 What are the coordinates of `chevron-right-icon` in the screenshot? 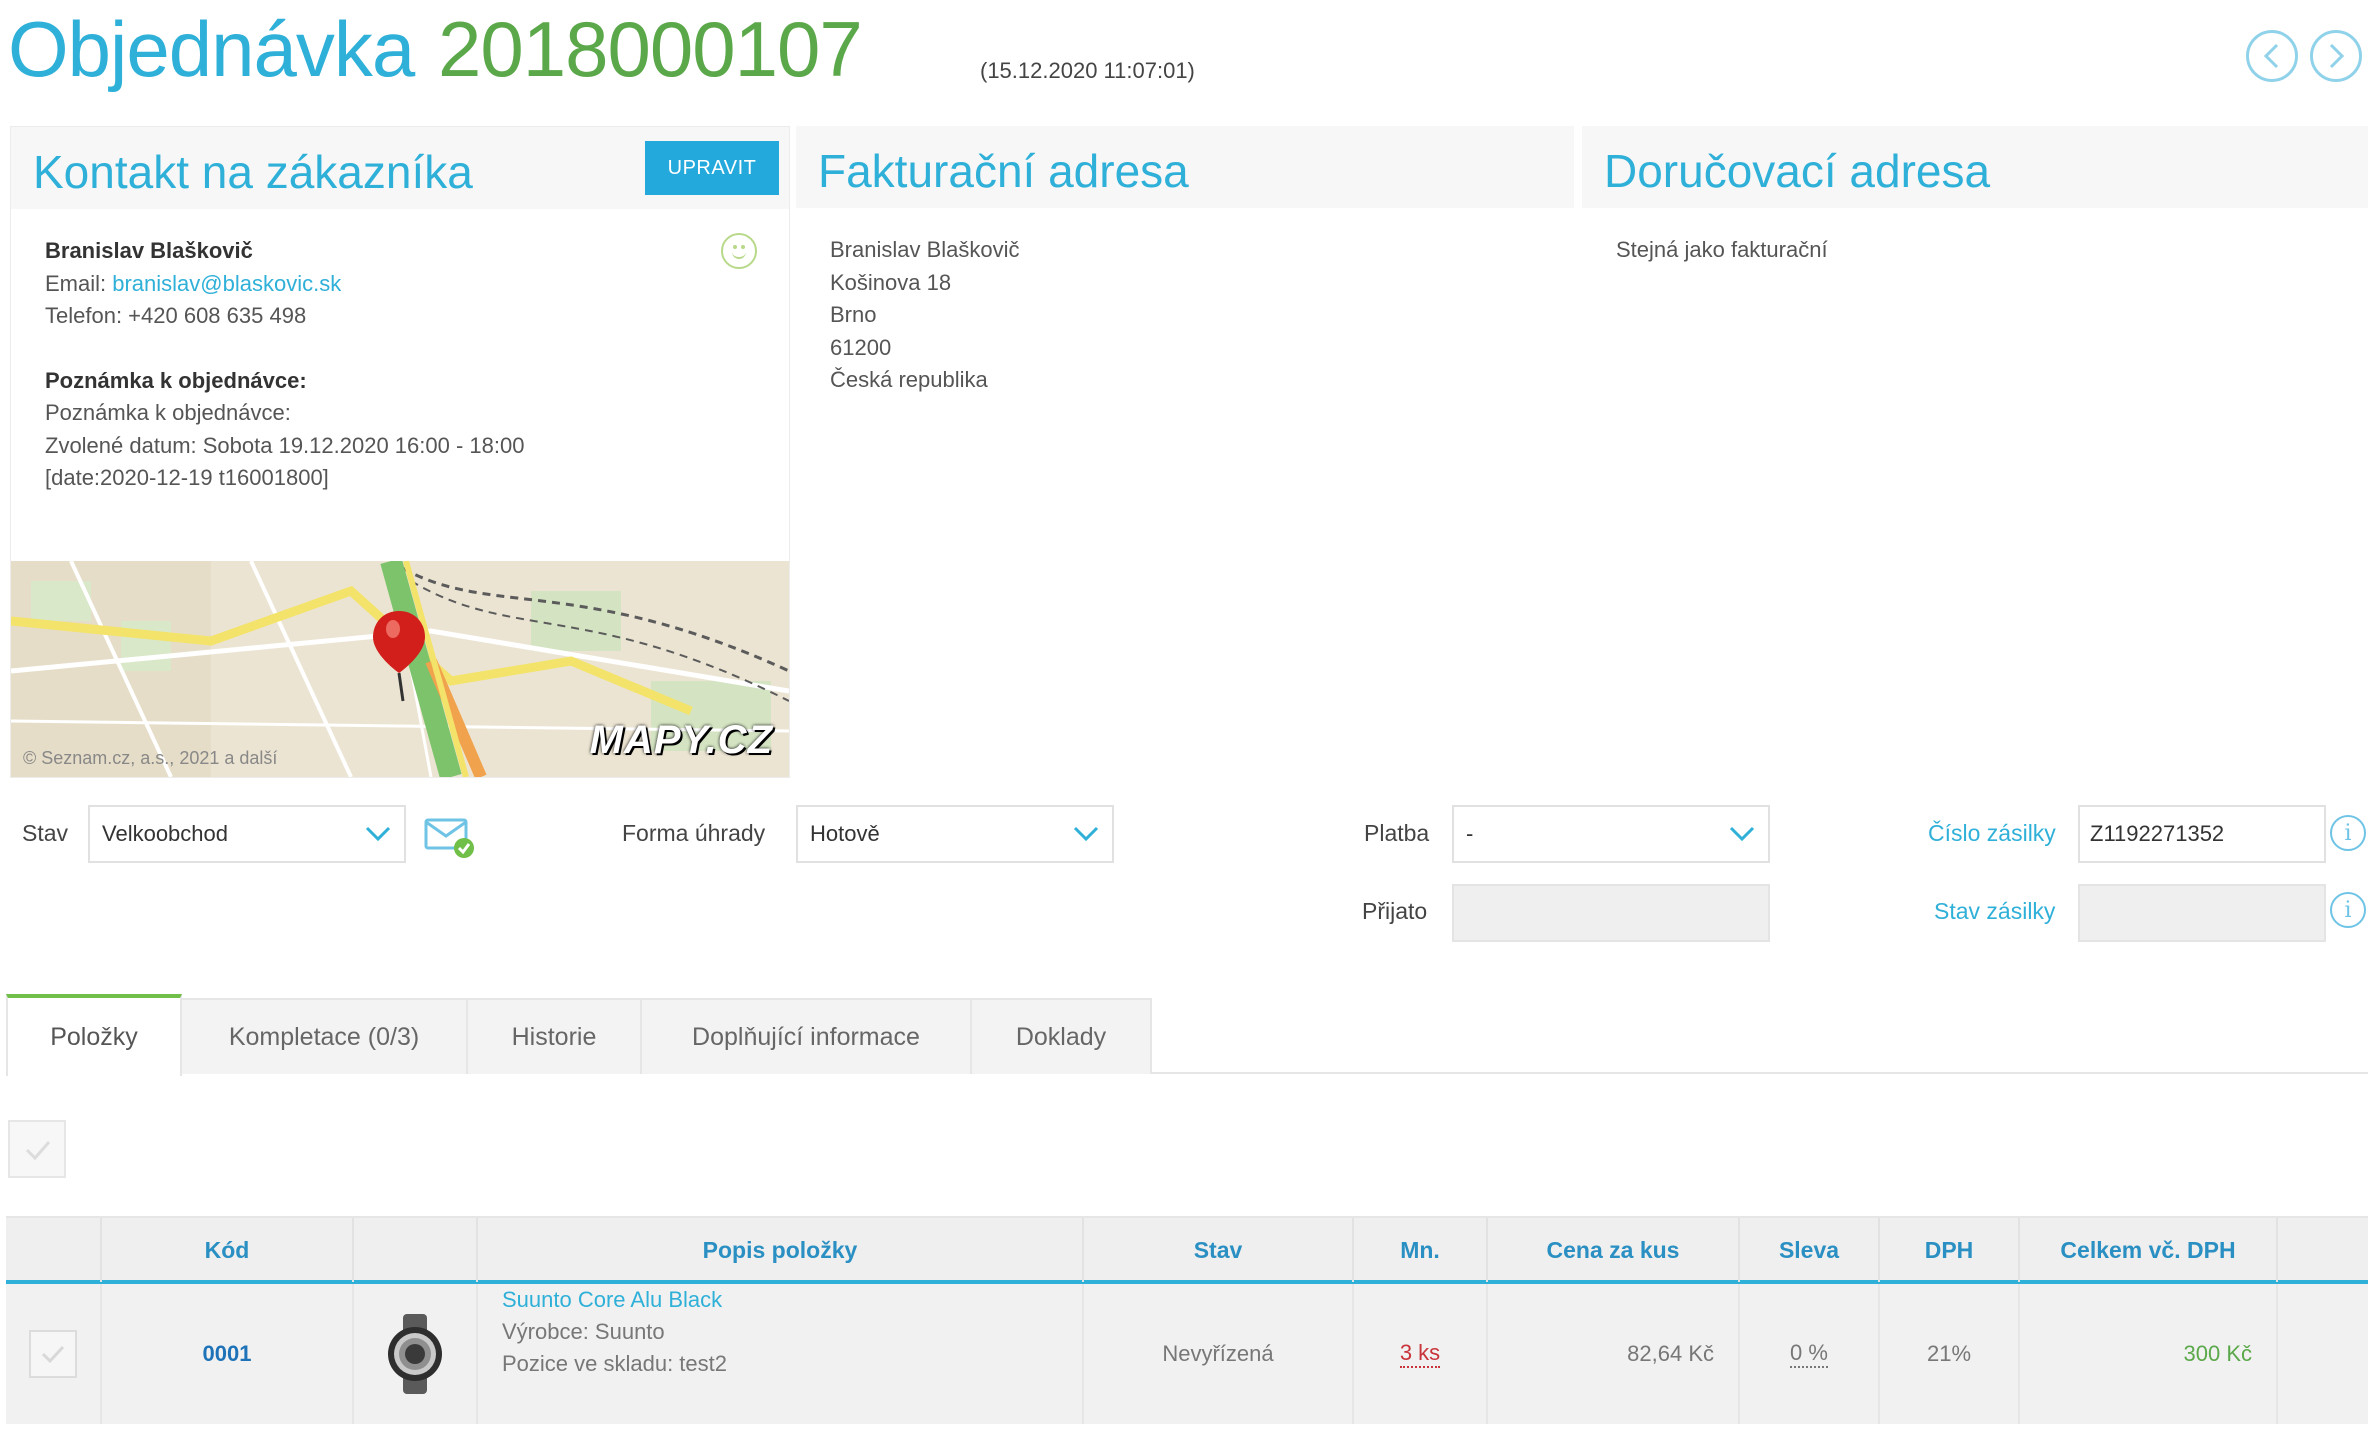 It's located at (2337, 56).